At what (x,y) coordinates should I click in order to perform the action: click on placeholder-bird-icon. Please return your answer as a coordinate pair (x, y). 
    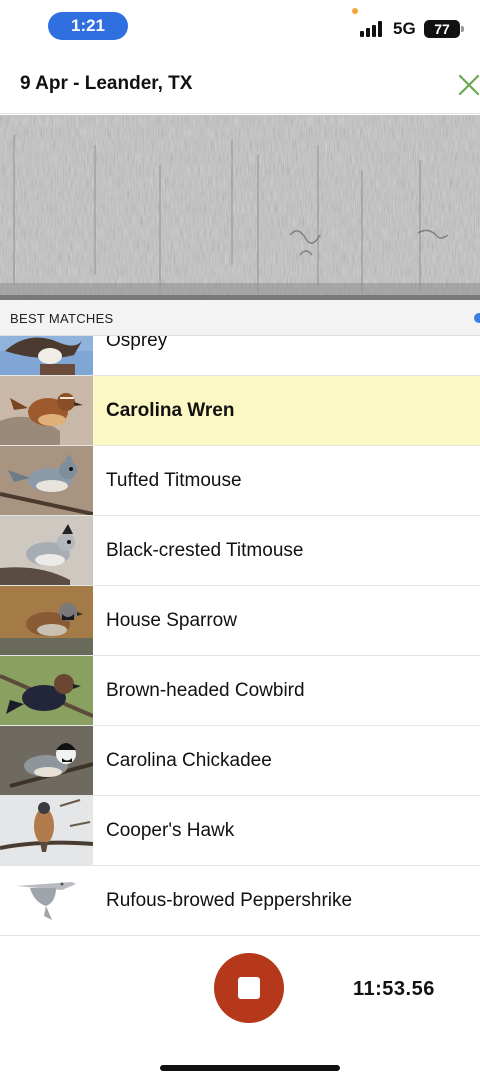
    Looking at the image, I should click on (46, 900).